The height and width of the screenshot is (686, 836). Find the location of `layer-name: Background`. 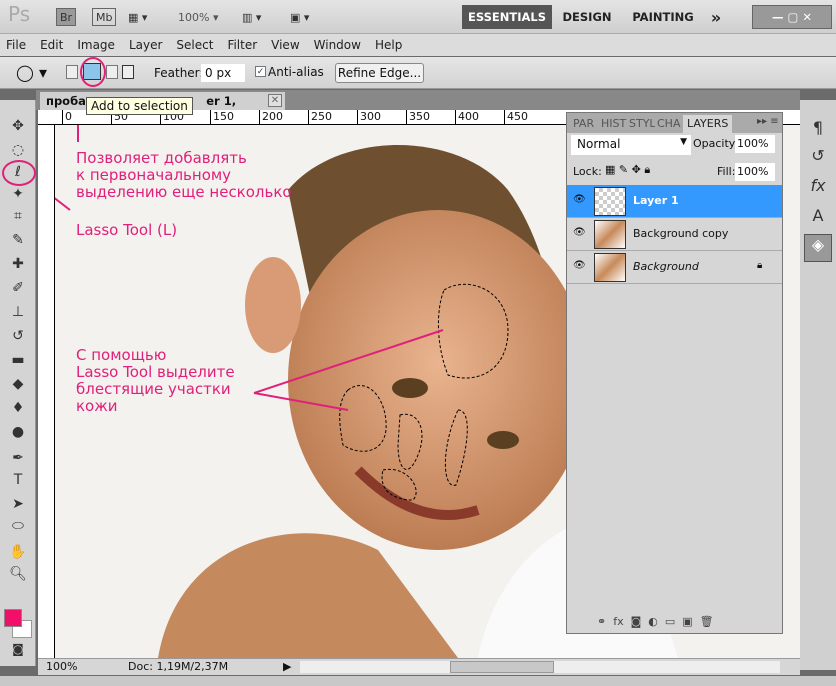

layer-name: Background is located at coordinates (666, 266).